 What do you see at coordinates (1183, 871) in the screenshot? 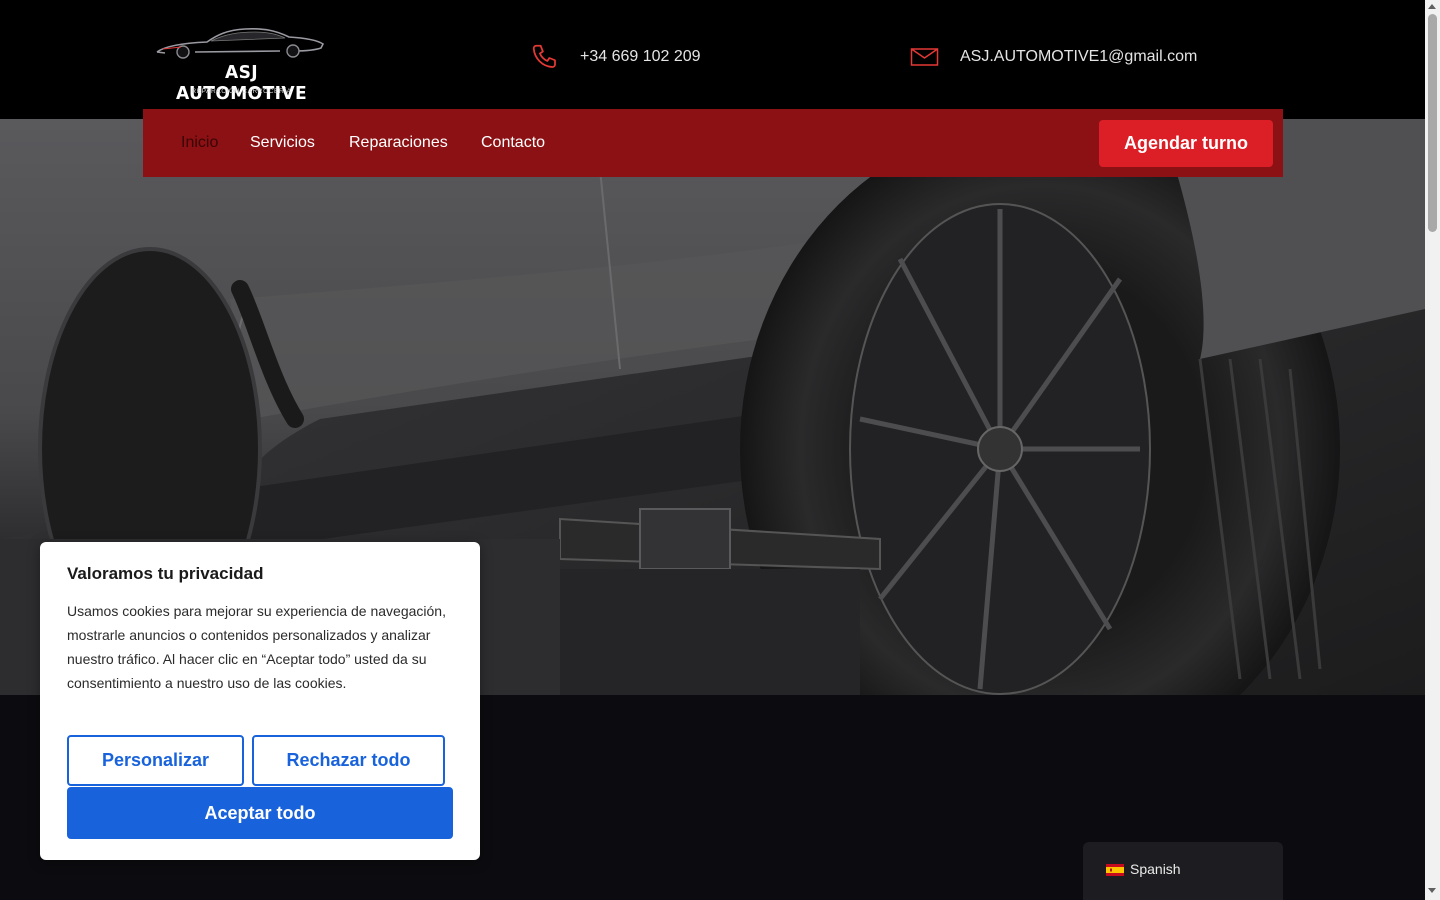
I see `language-switcher: Spanish` at bounding box center [1183, 871].